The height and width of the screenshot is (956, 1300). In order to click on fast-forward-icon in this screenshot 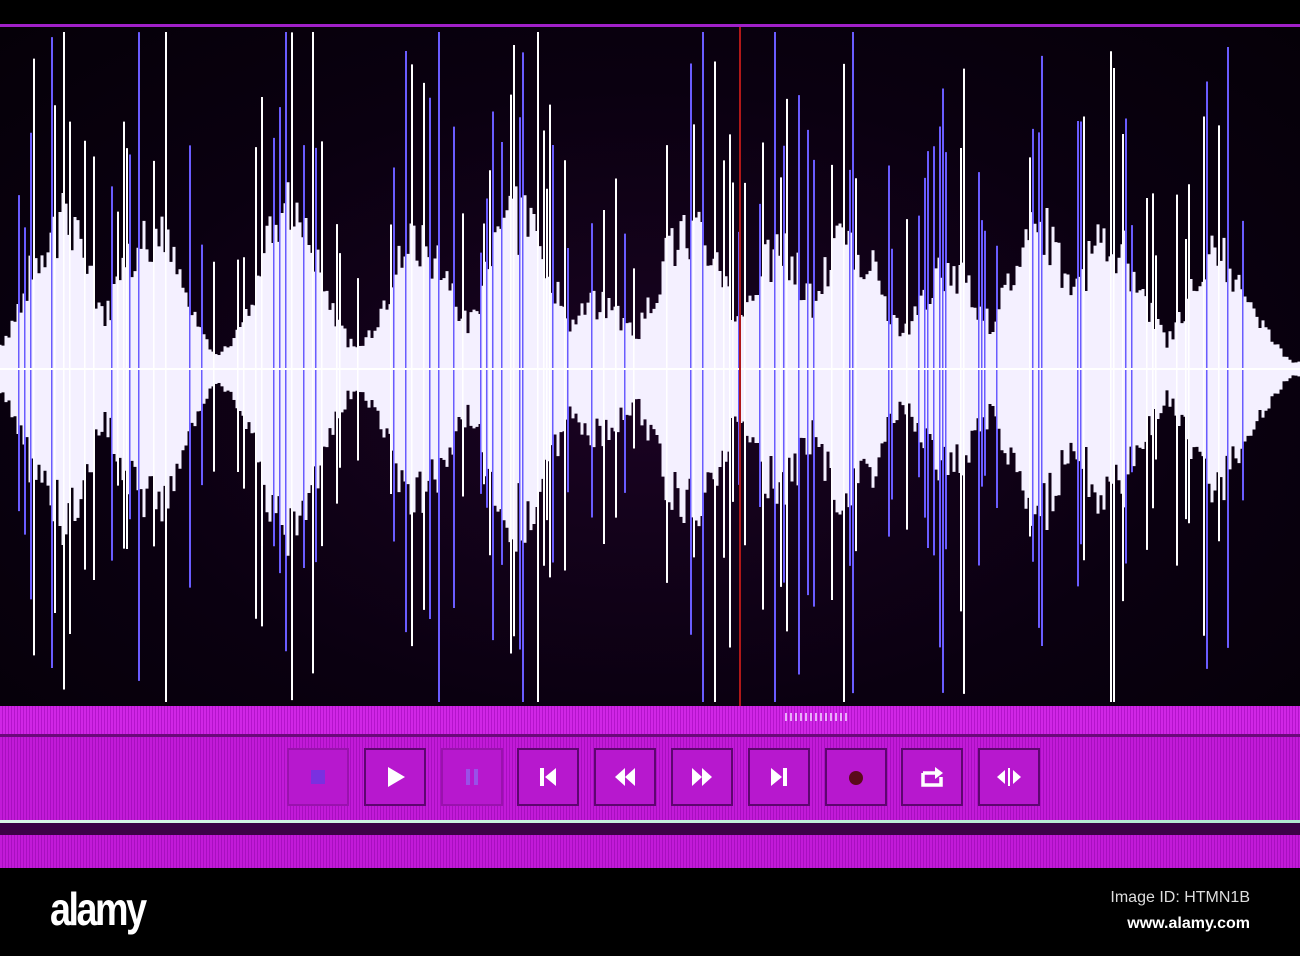, I will do `click(702, 777)`.